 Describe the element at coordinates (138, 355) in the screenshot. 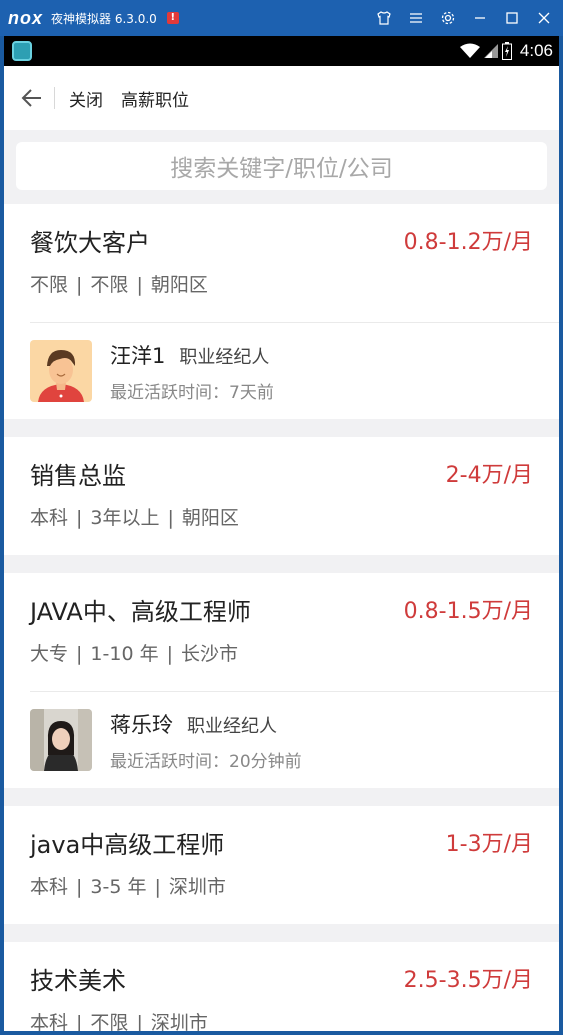

I see `agent-name: 汪洋1` at that location.